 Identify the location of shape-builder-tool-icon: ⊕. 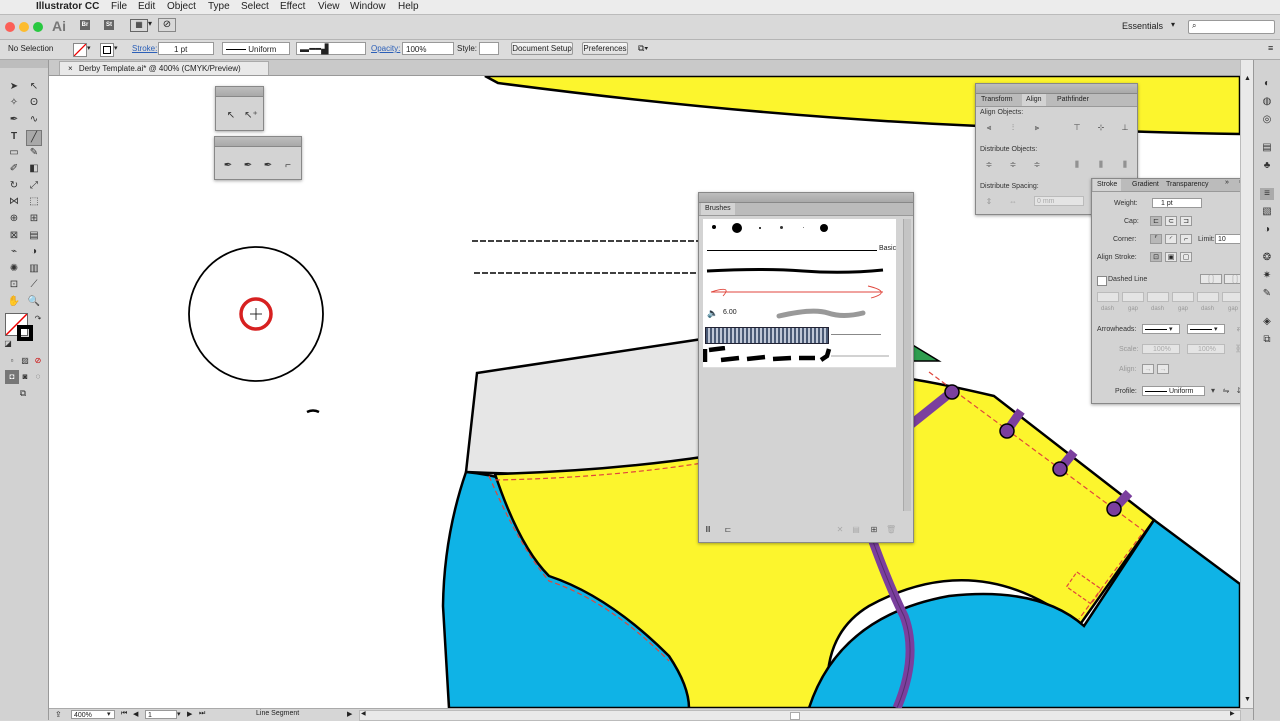
(14, 219).